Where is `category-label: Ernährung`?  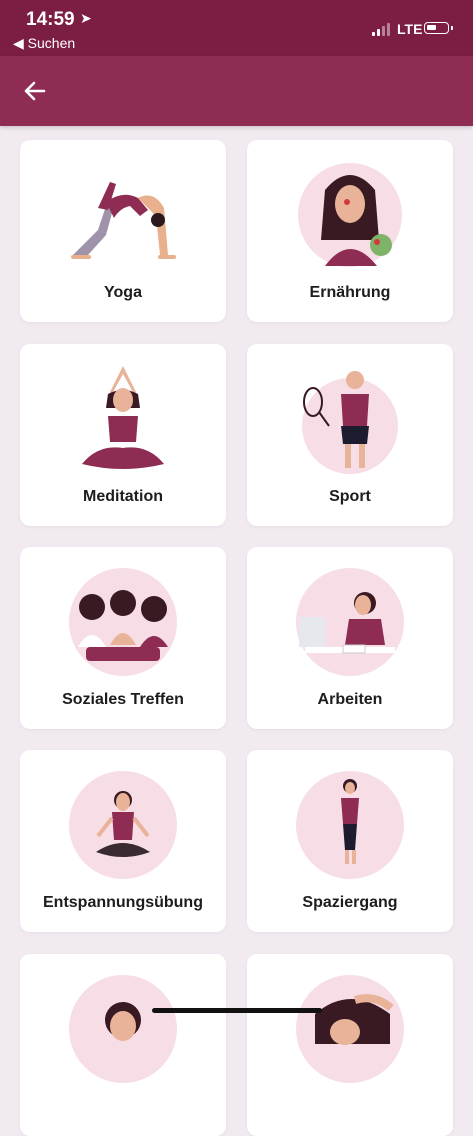 category-label: Ernährung is located at coordinates (350, 292).